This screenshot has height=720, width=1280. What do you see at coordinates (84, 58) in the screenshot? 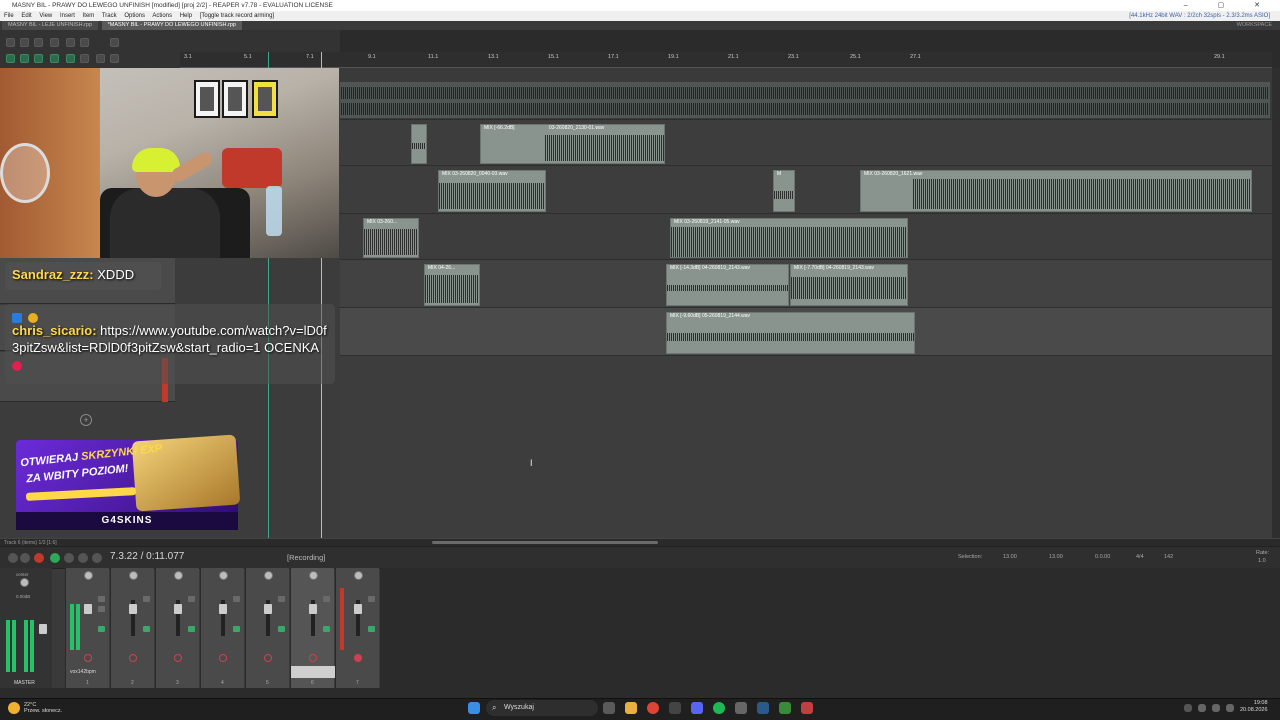
I see `loop-icon` at bounding box center [84, 58].